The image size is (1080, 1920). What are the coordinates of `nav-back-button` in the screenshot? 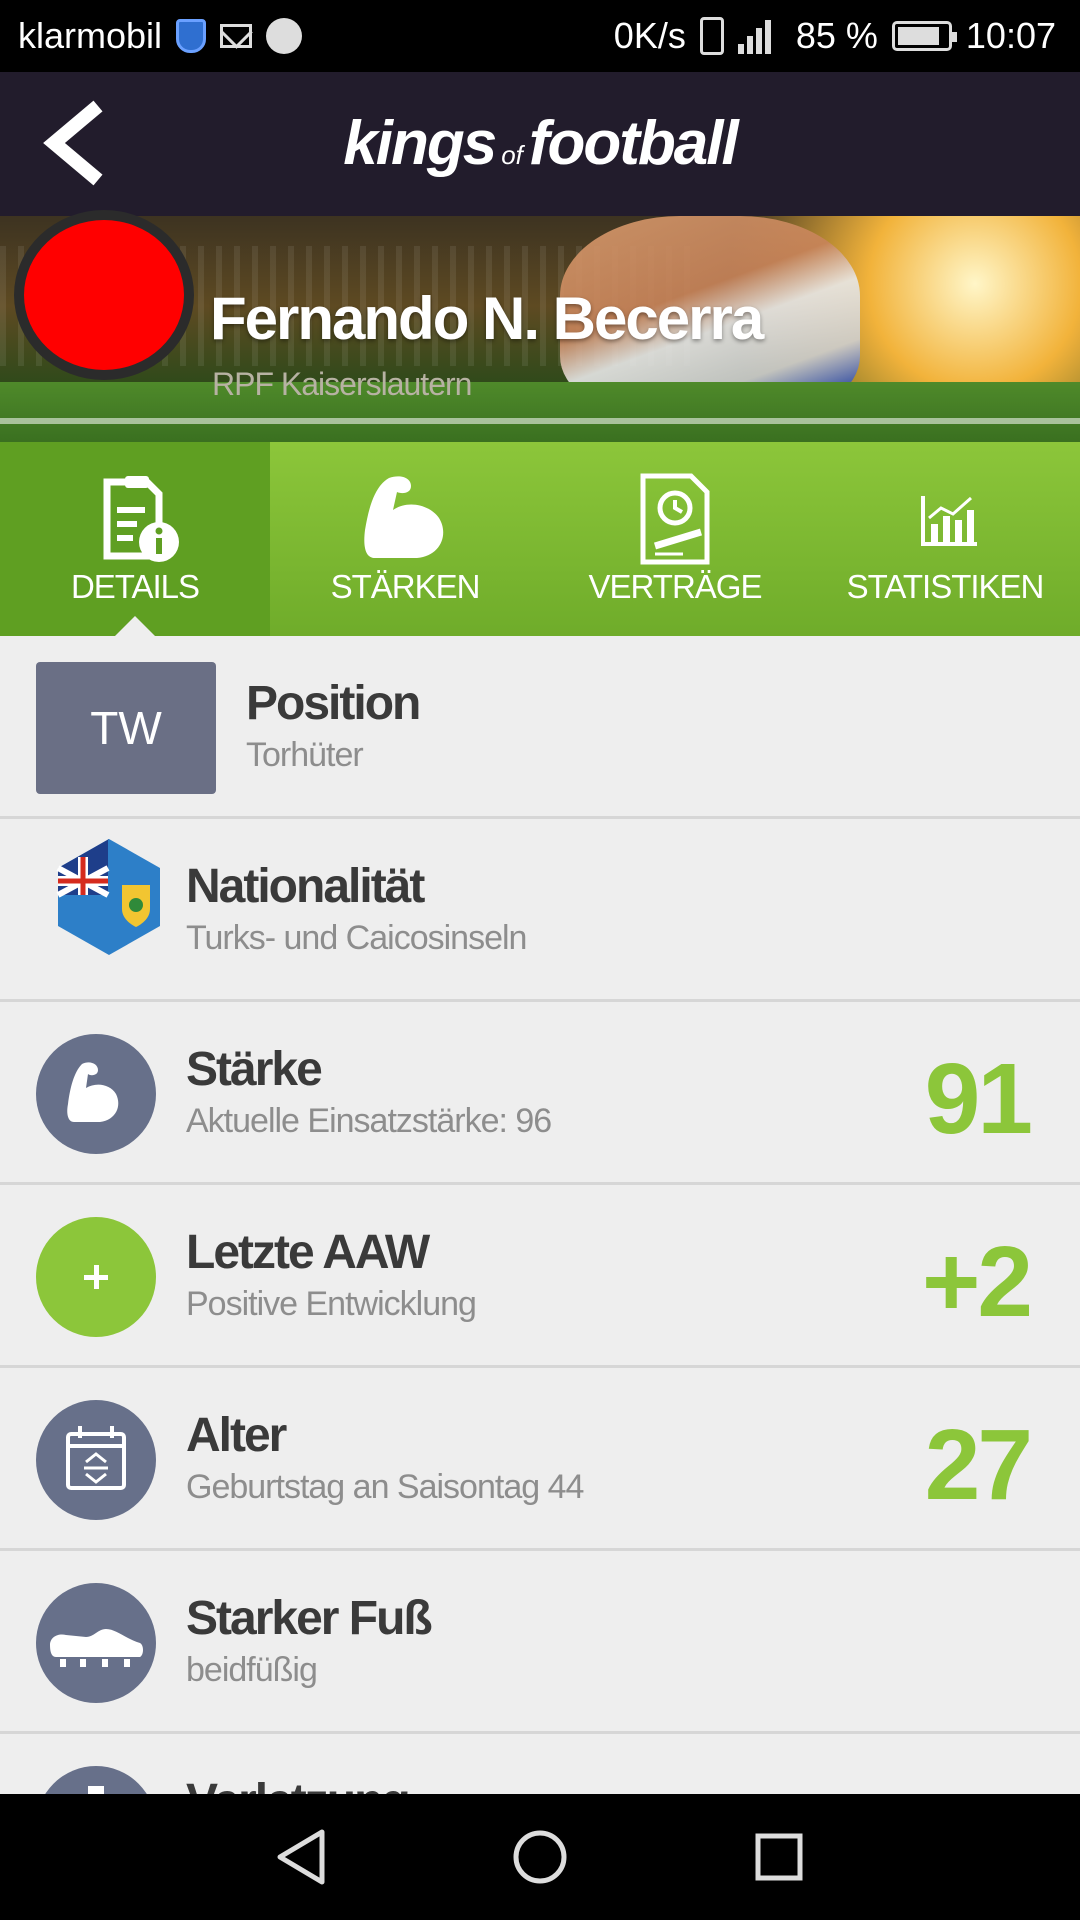 It's located at (301, 1857).